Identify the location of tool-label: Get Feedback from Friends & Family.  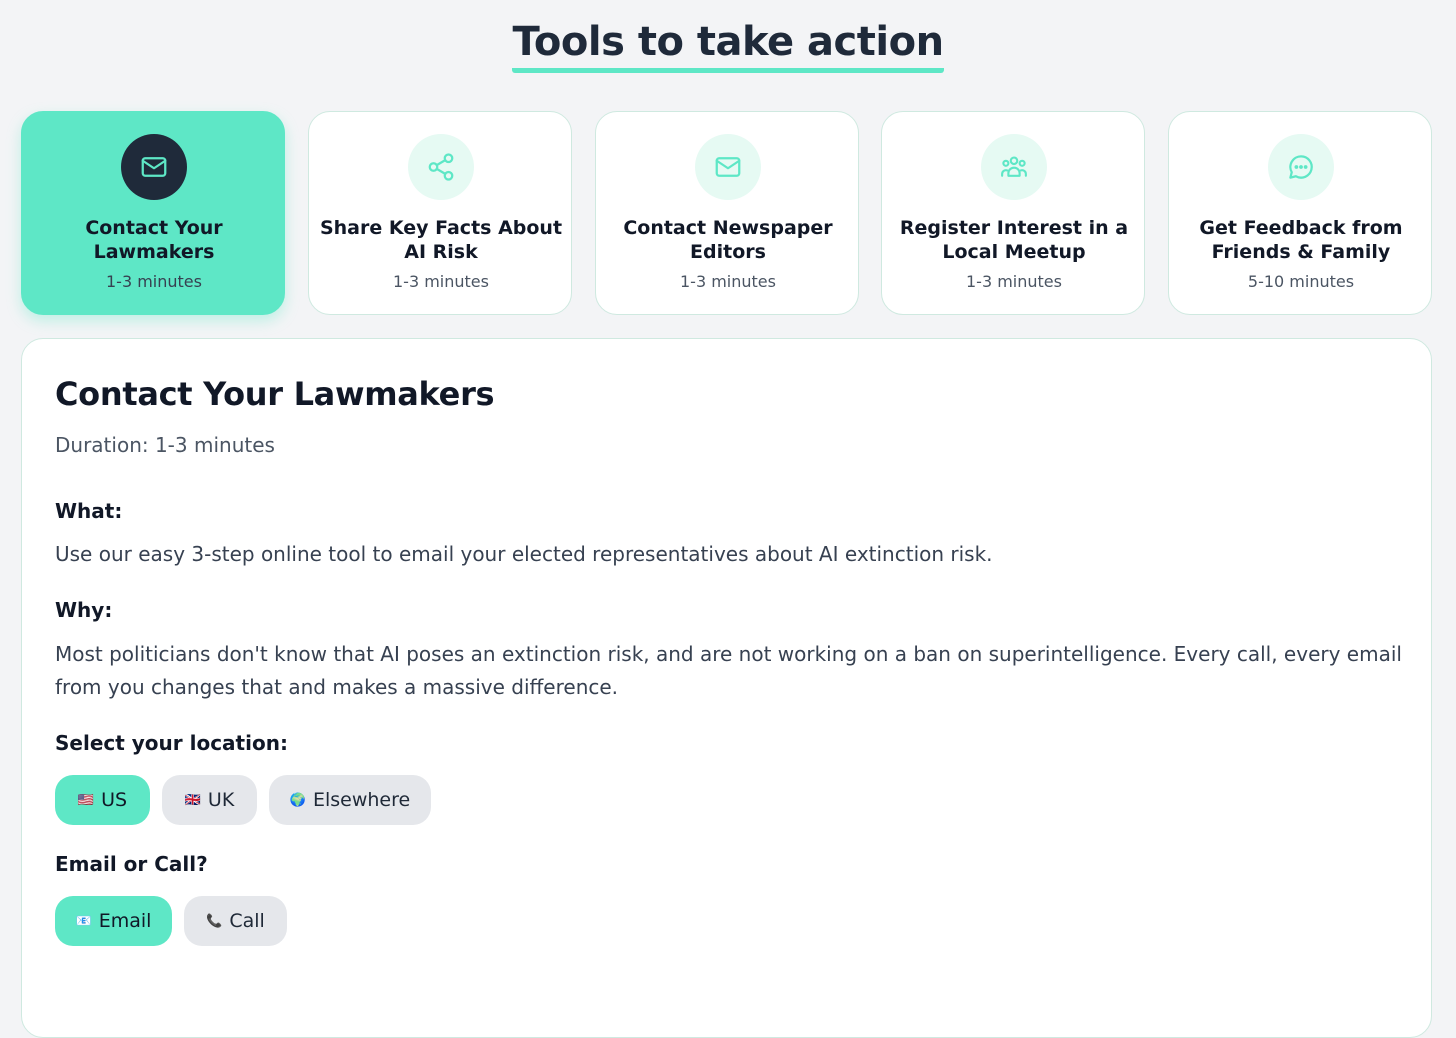
(1301, 240).